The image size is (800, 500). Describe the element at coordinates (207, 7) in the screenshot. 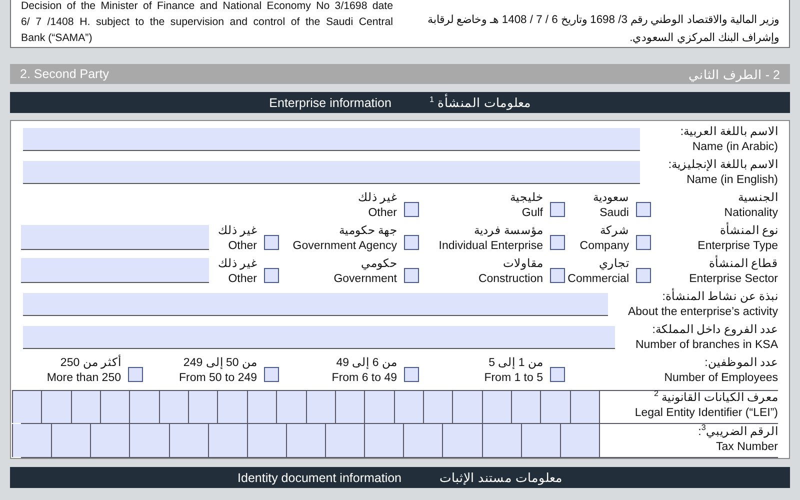

I see `intro-text-line: Decision of the Minister of Finance and National Economy No 3/1698 date` at that location.